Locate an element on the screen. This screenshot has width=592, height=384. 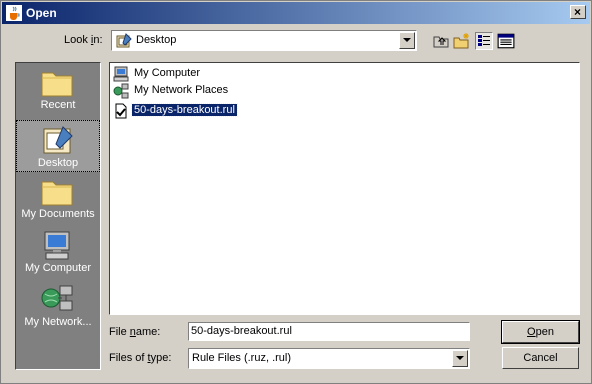
file-name-field is located at coordinates (329, 331).